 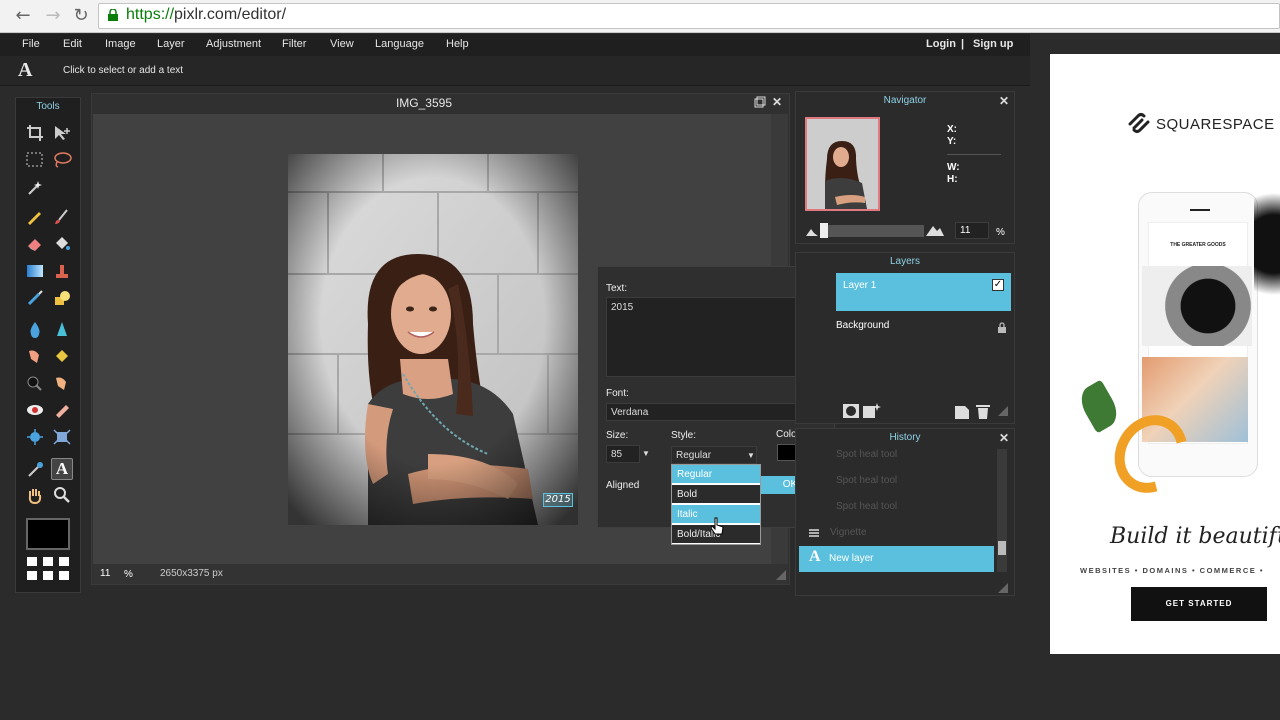 I want to click on layers-resize-grip-icon, so click(x=1003, y=411).